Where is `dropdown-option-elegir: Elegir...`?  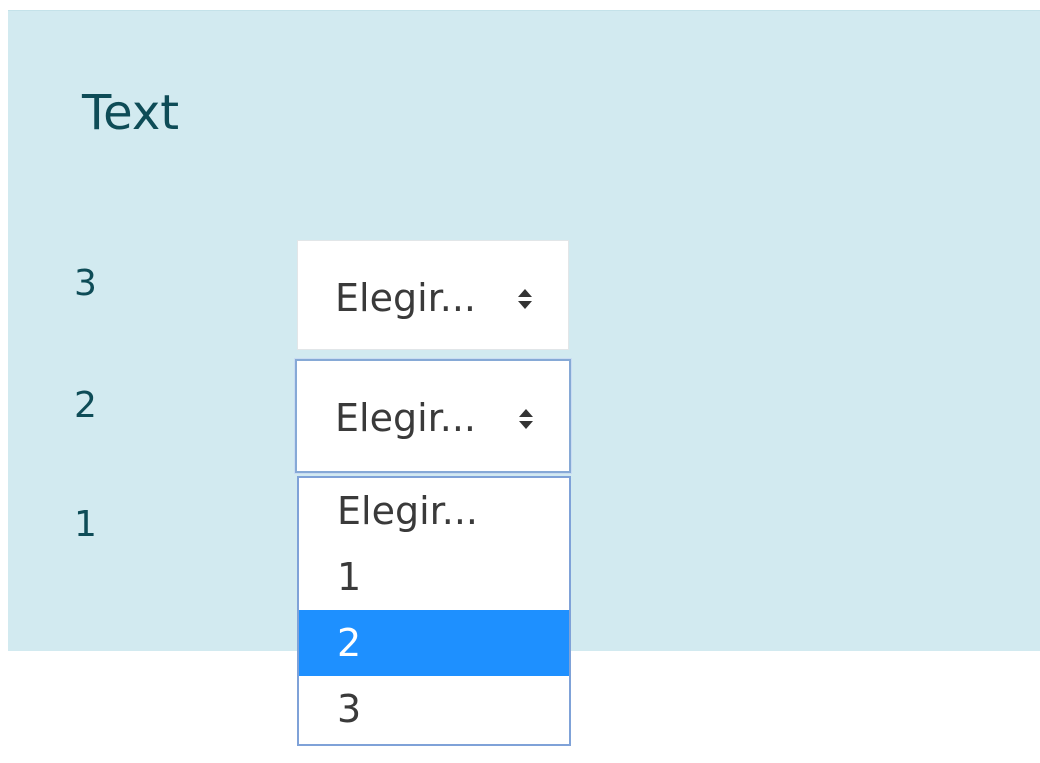 dropdown-option-elegir: Elegir... is located at coordinates (434, 511).